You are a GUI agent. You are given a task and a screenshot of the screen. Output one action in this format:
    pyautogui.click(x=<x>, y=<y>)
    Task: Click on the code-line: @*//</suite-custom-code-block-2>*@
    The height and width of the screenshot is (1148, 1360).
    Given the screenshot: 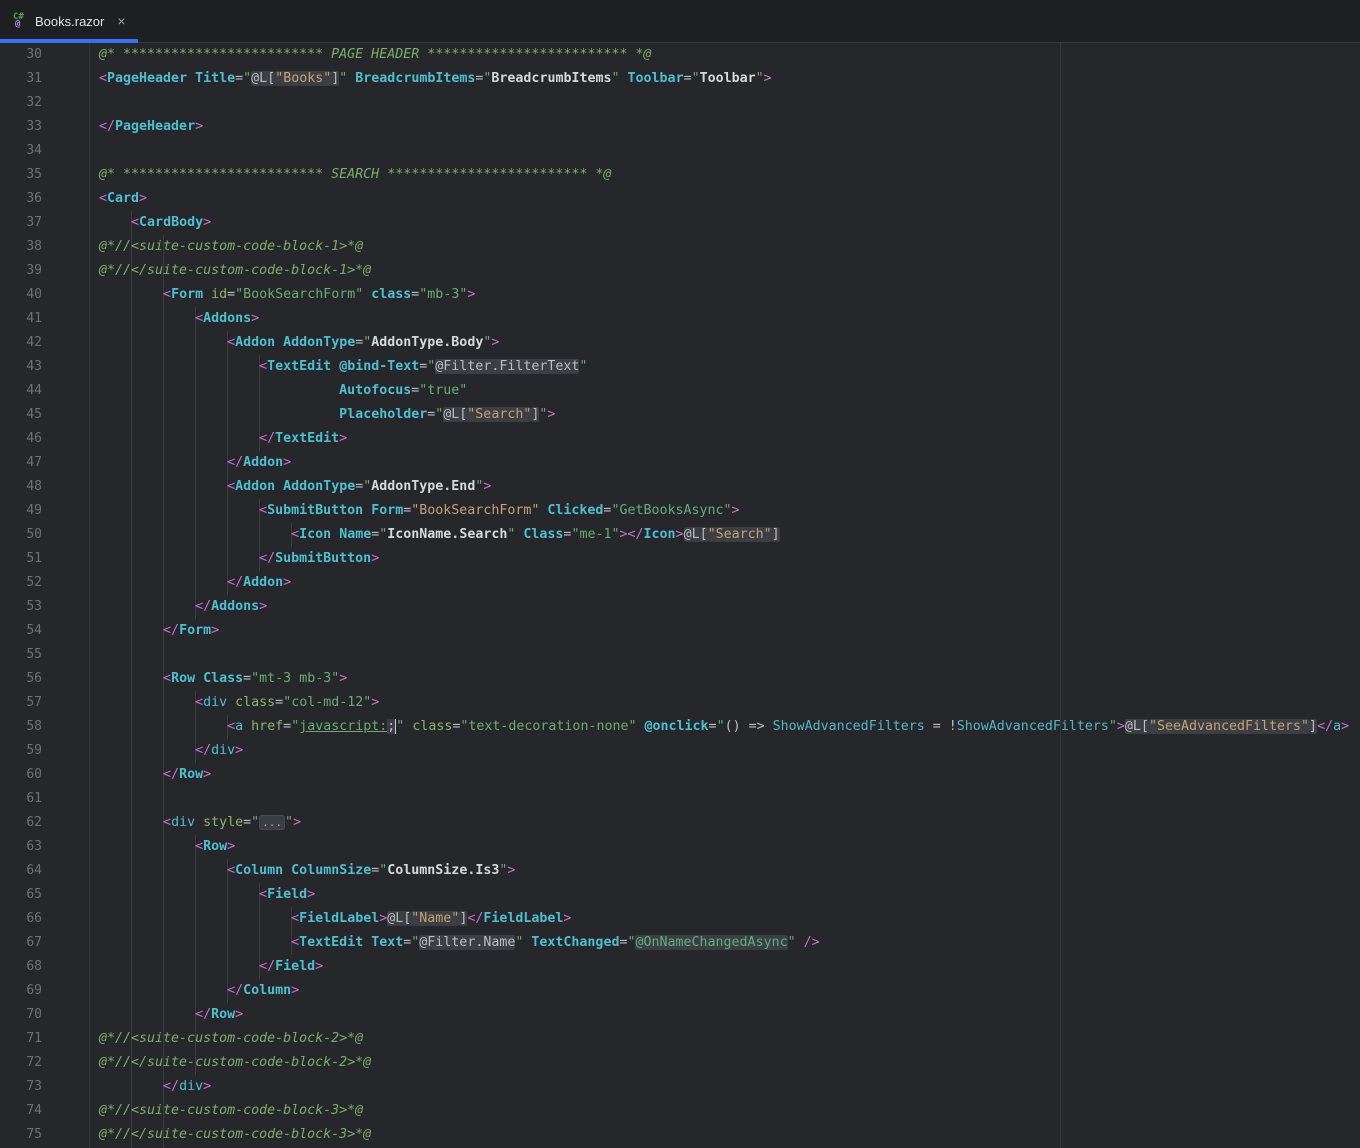 What is the action you would take?
    pyautogui.click(x=724, y=1063)
    